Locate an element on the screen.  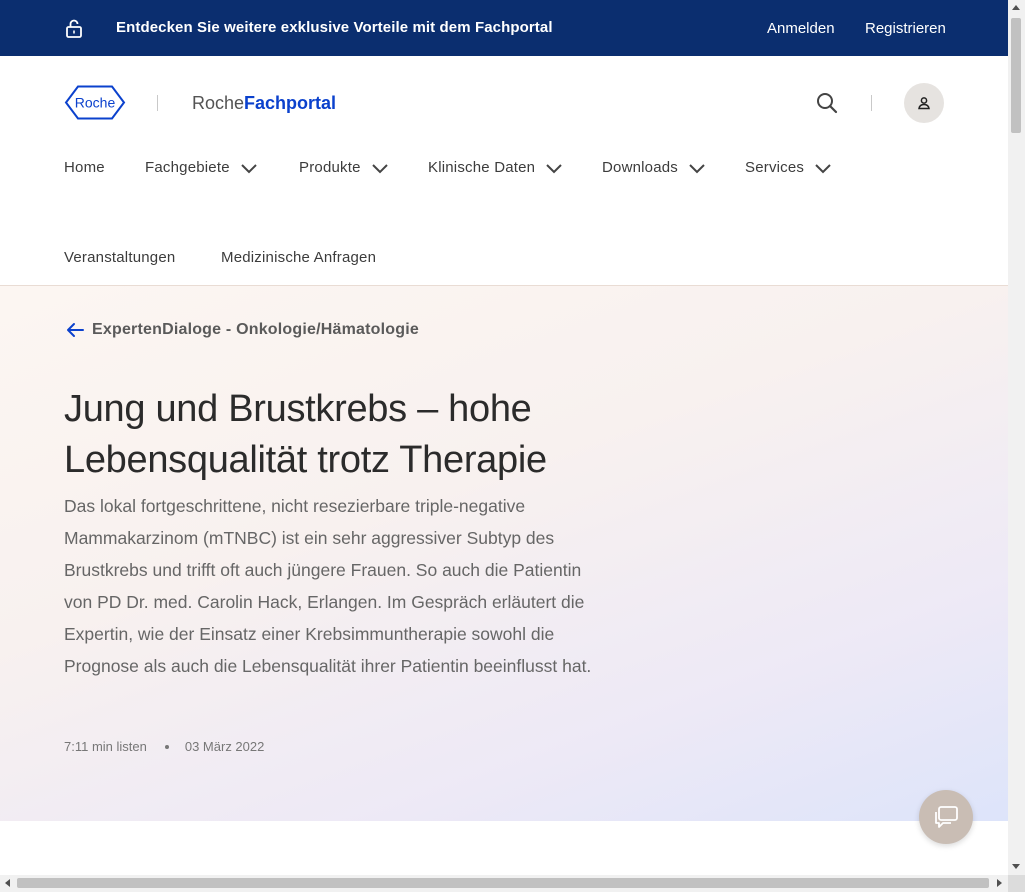
nav-downloads: Downloads is located at coordinates (654, 167).